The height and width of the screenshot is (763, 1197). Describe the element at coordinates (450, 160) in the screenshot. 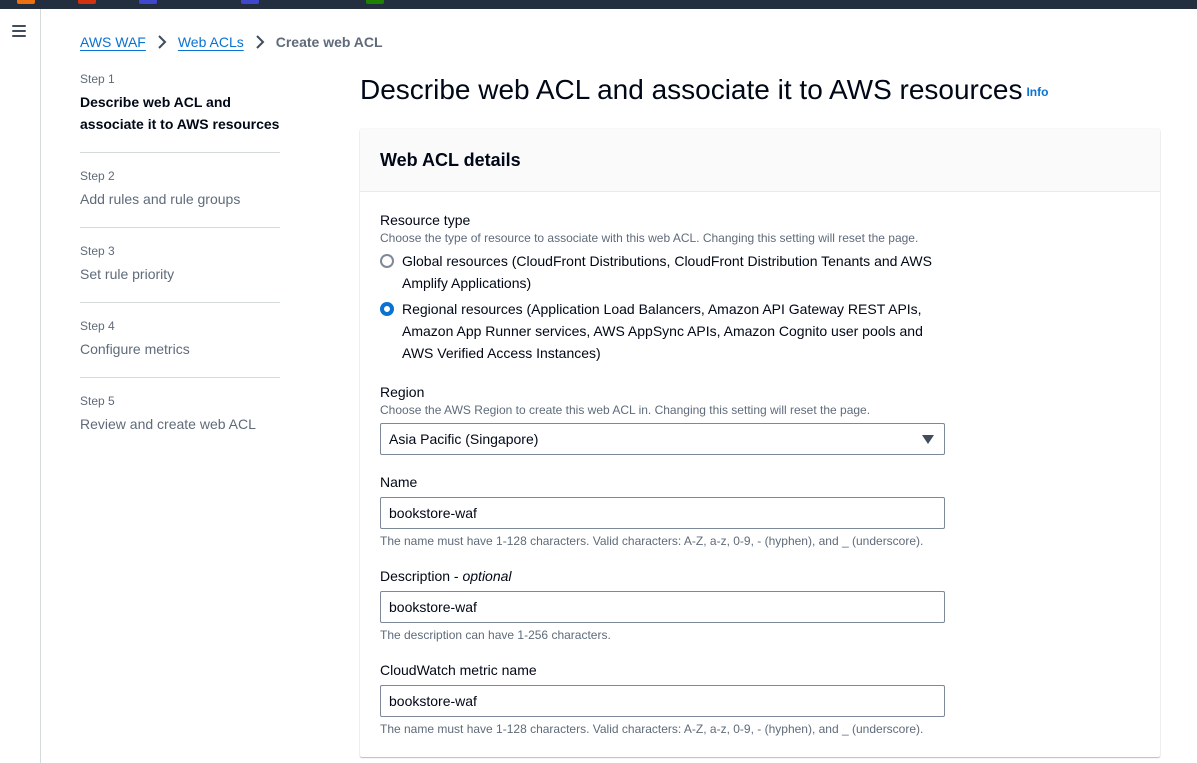

I see `panel-title: Web ACL details` at that location.